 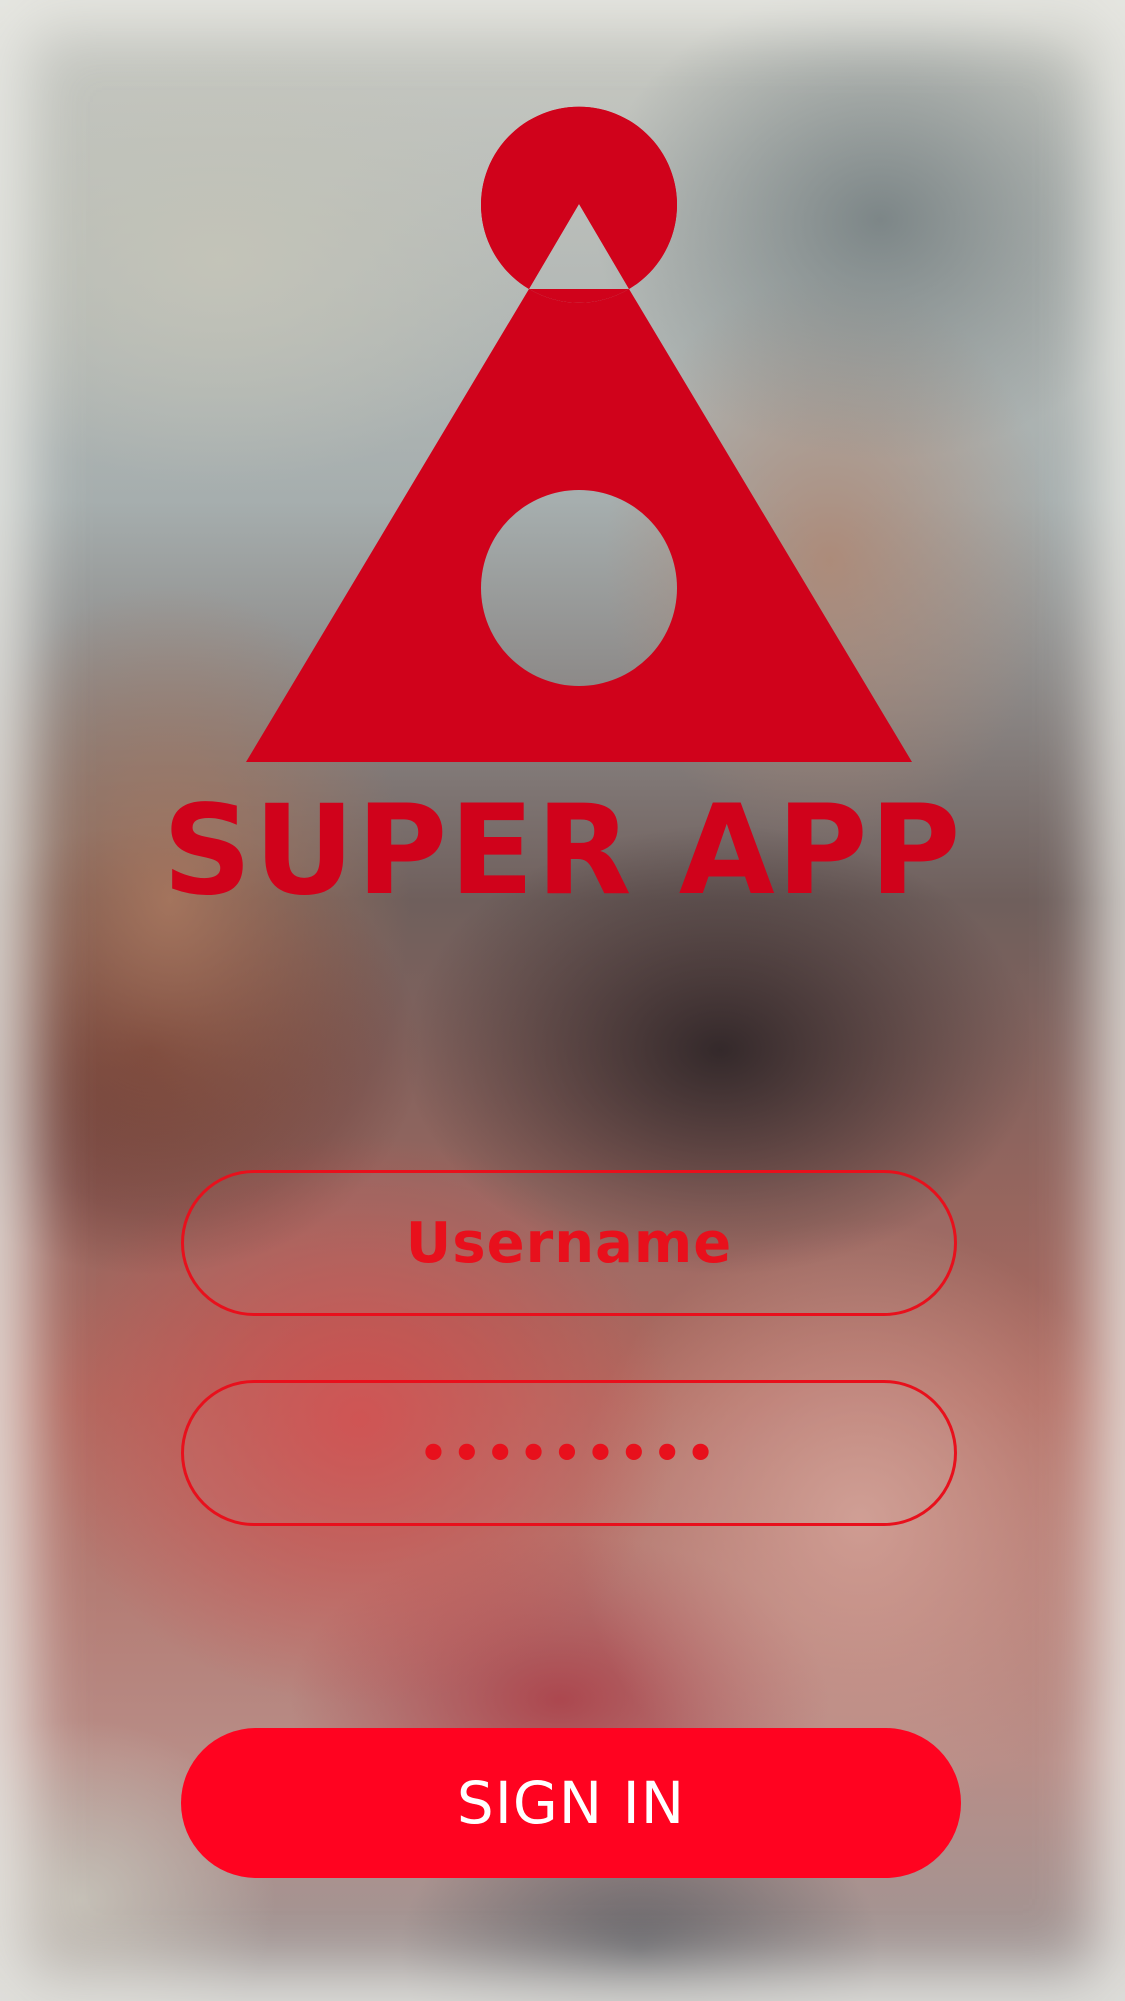 I want to click on app-name: SUPER APP, so click(x=562, y=851).